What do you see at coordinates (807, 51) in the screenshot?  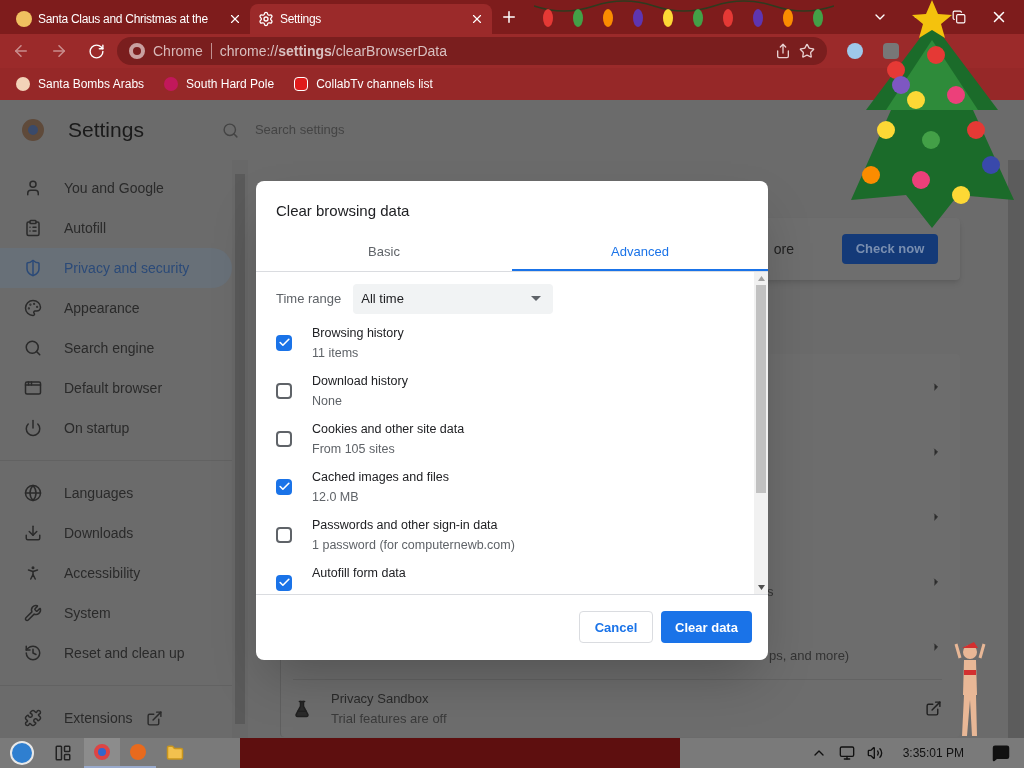 I see `bookmark-star-icon` at bounding box center [807, 51].